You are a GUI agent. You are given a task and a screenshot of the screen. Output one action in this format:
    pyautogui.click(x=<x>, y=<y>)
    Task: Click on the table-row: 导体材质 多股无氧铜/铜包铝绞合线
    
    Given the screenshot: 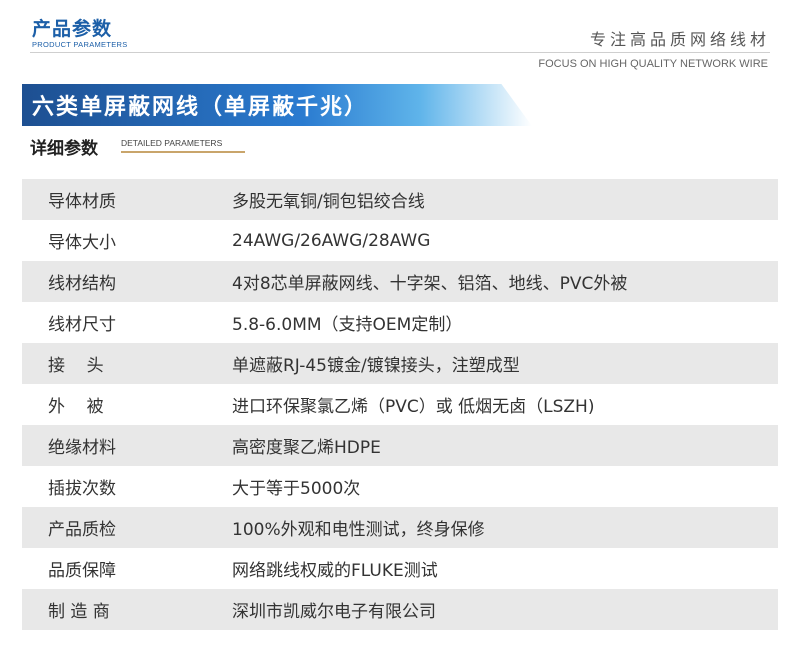 What is the action you would take?
    pyautogui.click(x=400, y=199)
    